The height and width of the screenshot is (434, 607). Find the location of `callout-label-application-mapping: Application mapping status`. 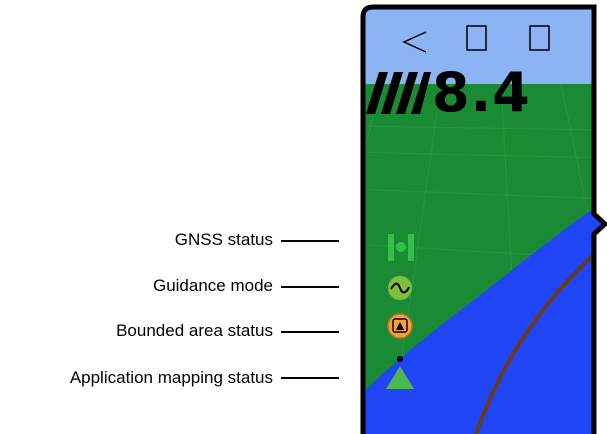

callout-label-application-mapping: Application mapping status is located at coordinates (171, 377).